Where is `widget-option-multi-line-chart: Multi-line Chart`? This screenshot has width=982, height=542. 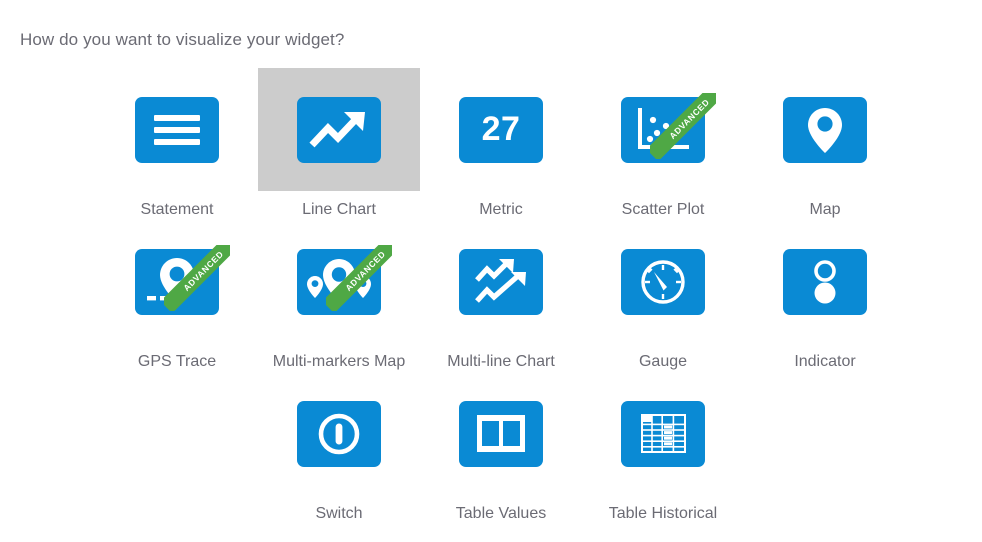
widget-option-multi-line-chart: Multi-line Chart is located at coordinates (501, 296).